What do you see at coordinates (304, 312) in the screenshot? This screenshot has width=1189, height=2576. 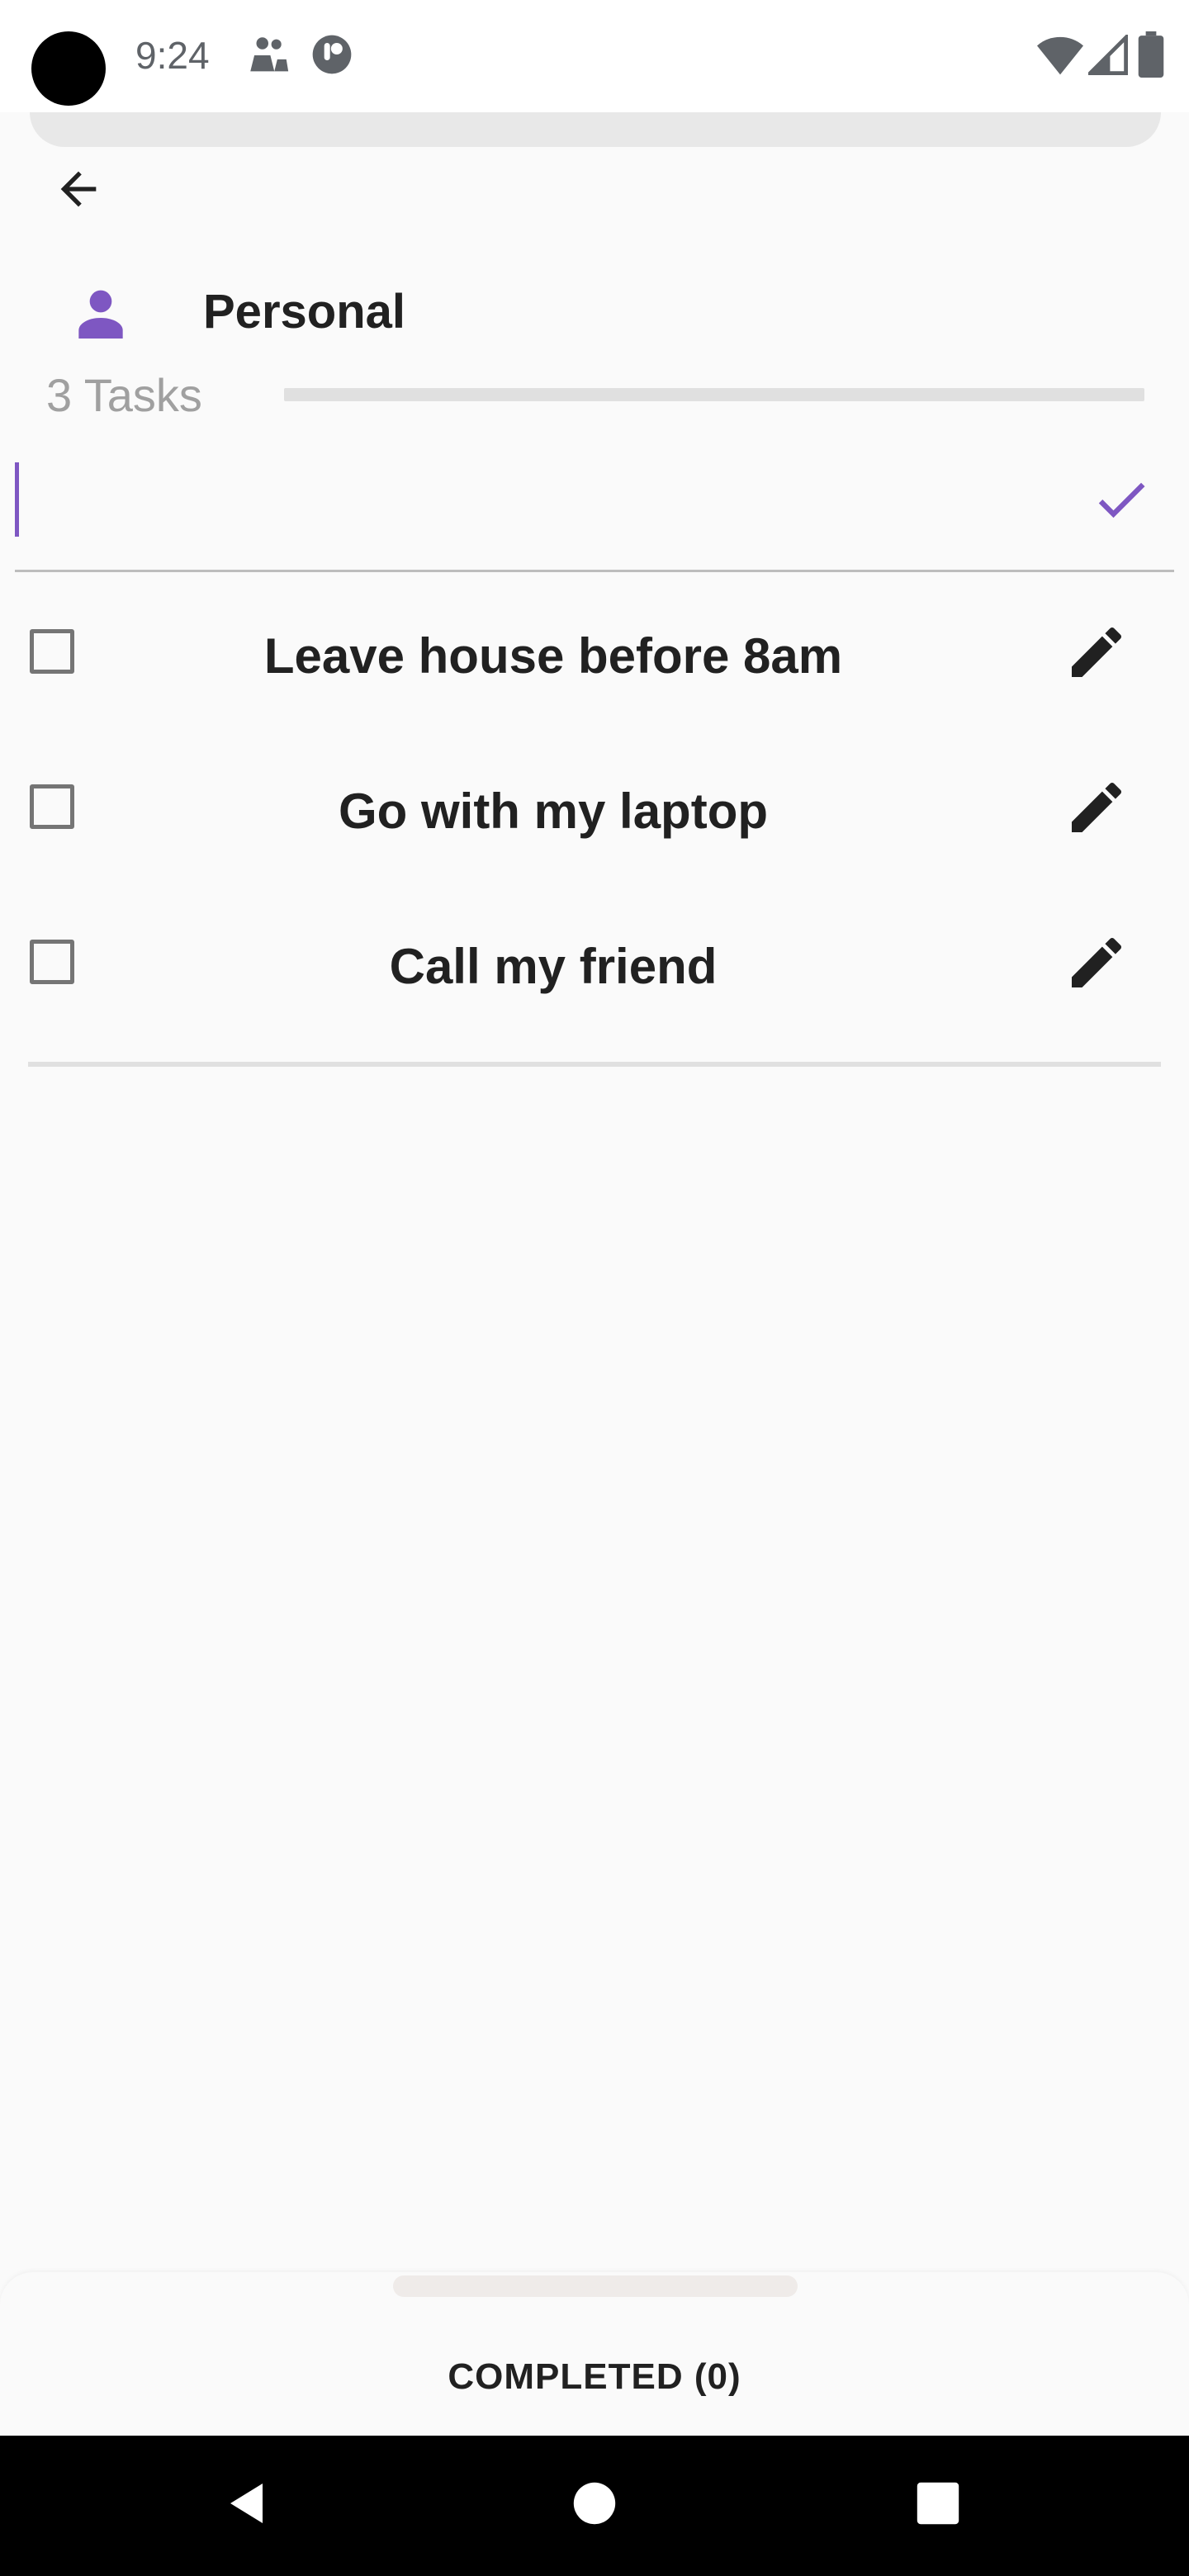 I see `list-title: Personal` at bounding box center [304, 312].